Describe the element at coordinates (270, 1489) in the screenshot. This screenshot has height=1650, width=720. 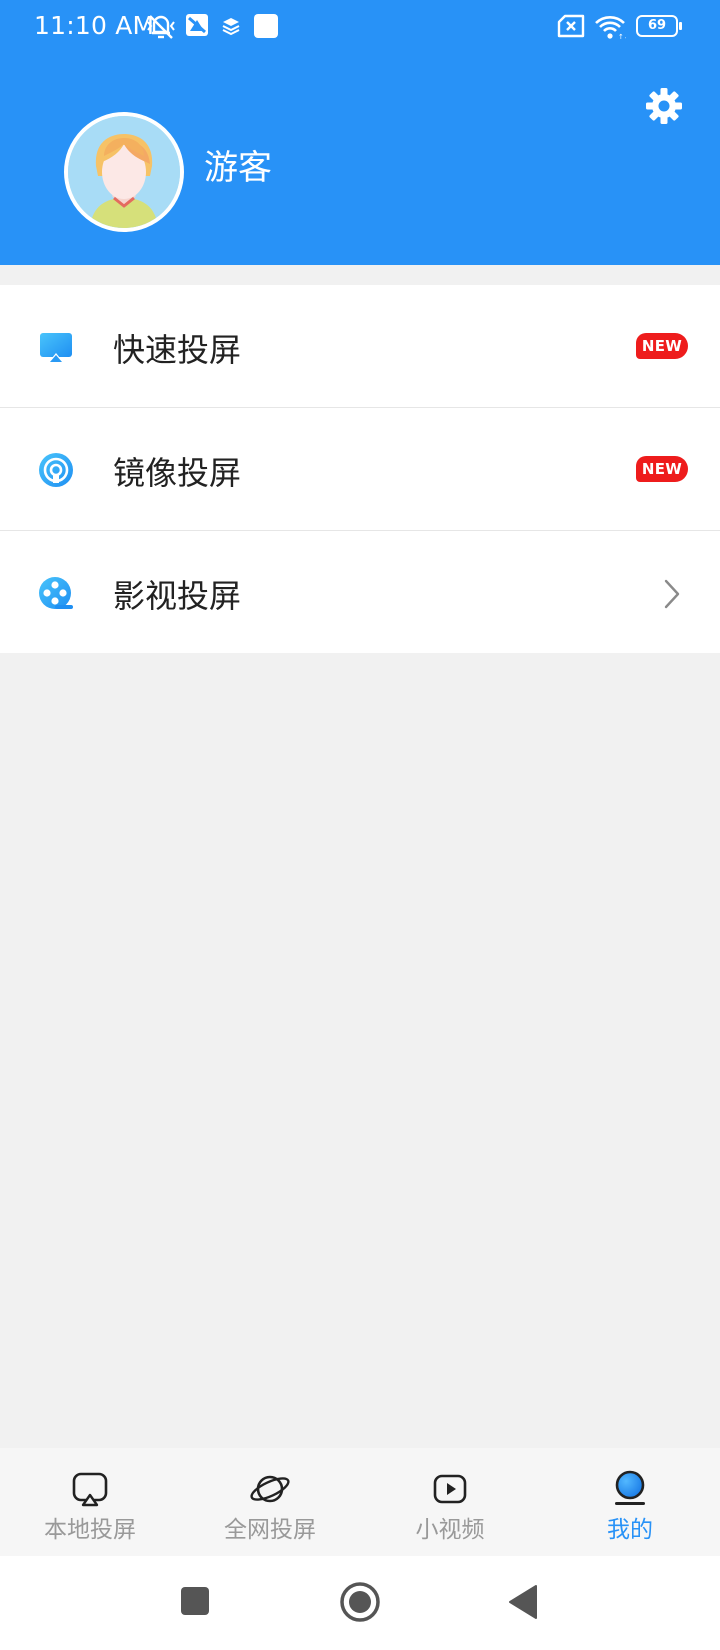
I see `planet-icon` at that location.